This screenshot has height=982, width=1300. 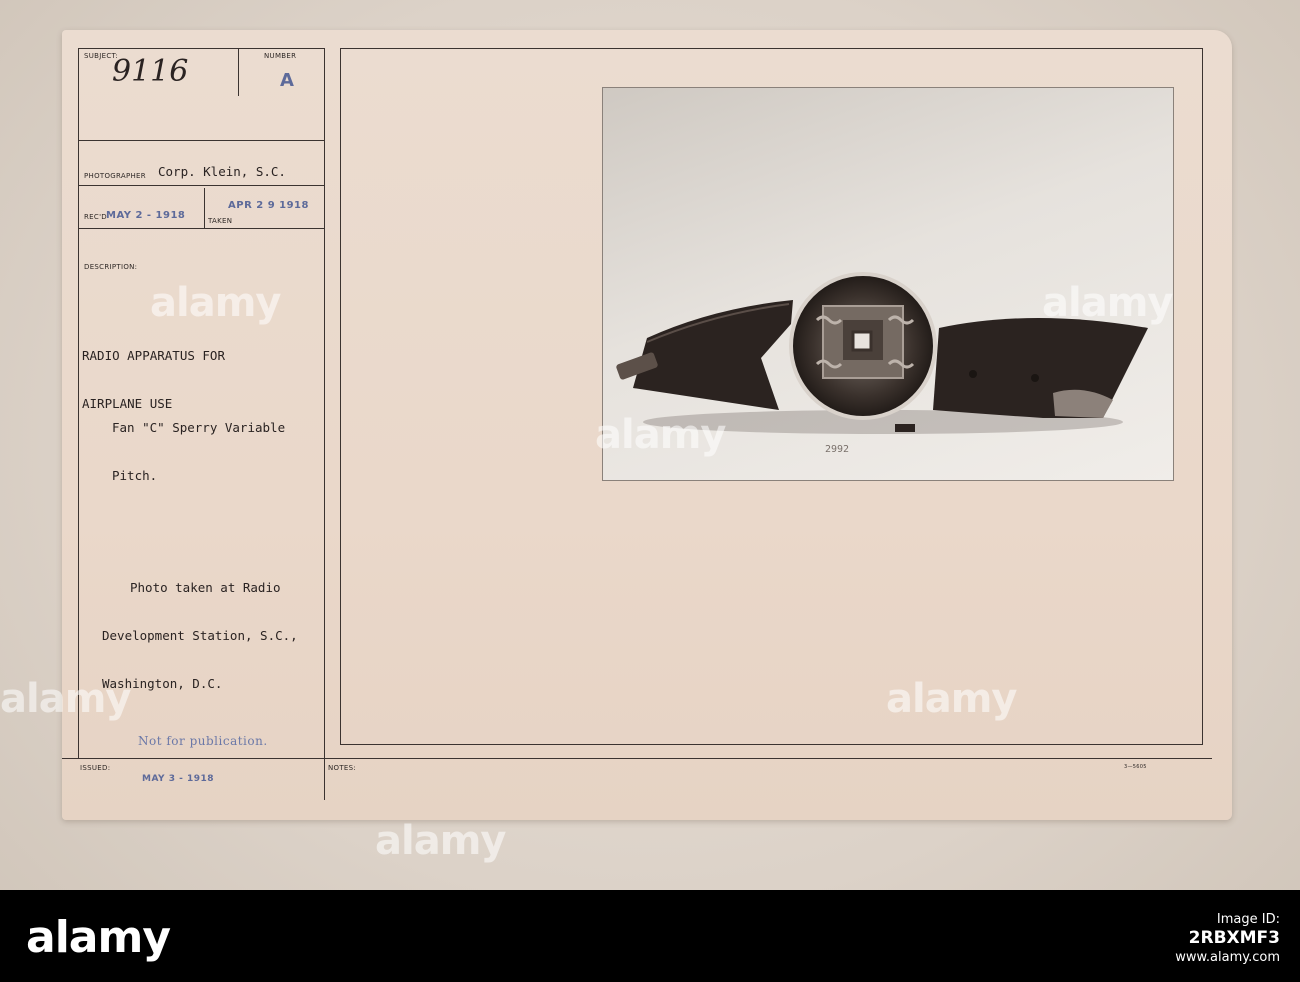 I want to click on detail-line: Pitch., so click(x=135, y=475).